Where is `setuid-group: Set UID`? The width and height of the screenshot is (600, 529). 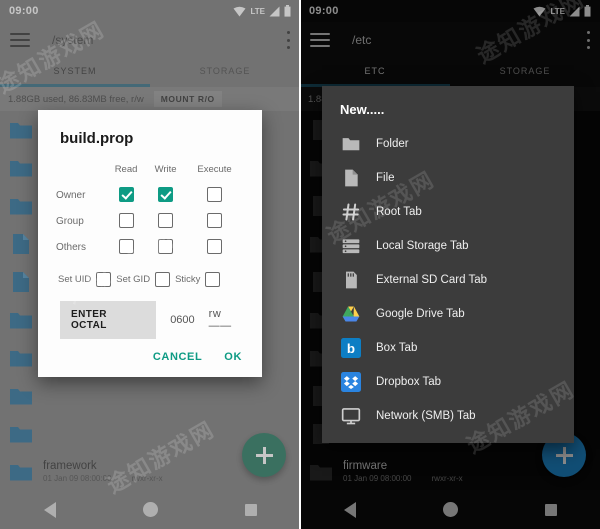
setuid-group: Set UID is located at coordinates (85, 279).